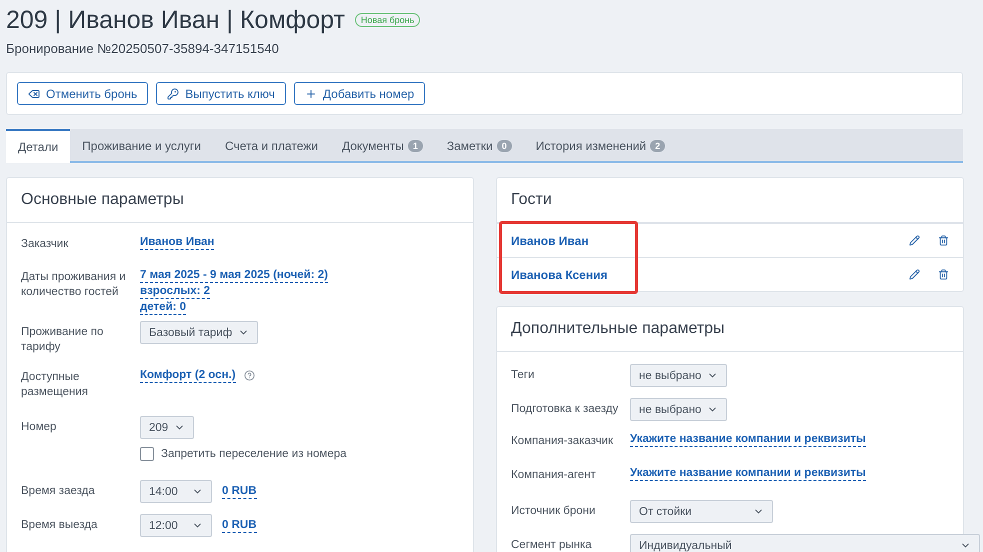 Image resolution: width=983 pixels, height=552 pixels. What do you see at coordinates (38, 146) in the screenshot?
I see `tab: Детали` at bounding box center [38, 146].